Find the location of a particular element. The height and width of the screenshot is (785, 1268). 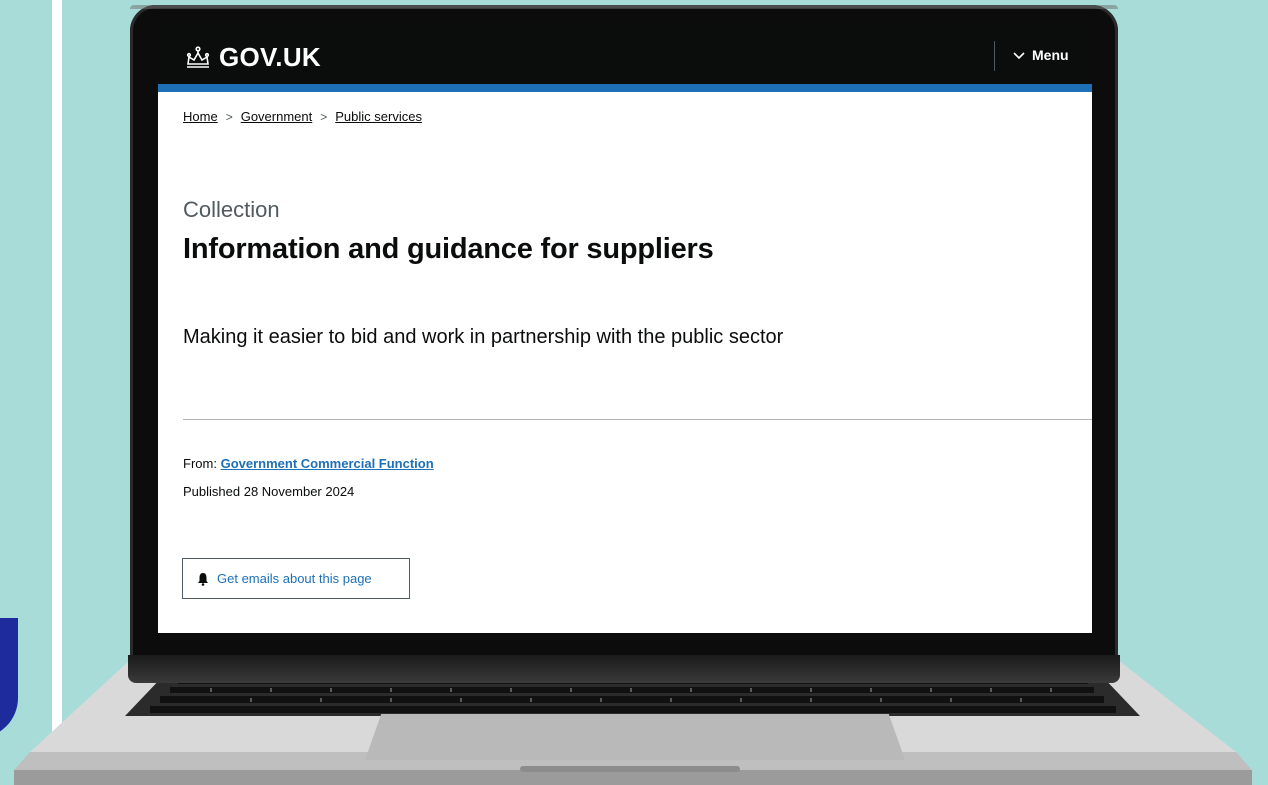

logo-text: GOV.UK is located at coordinates (270, 57).